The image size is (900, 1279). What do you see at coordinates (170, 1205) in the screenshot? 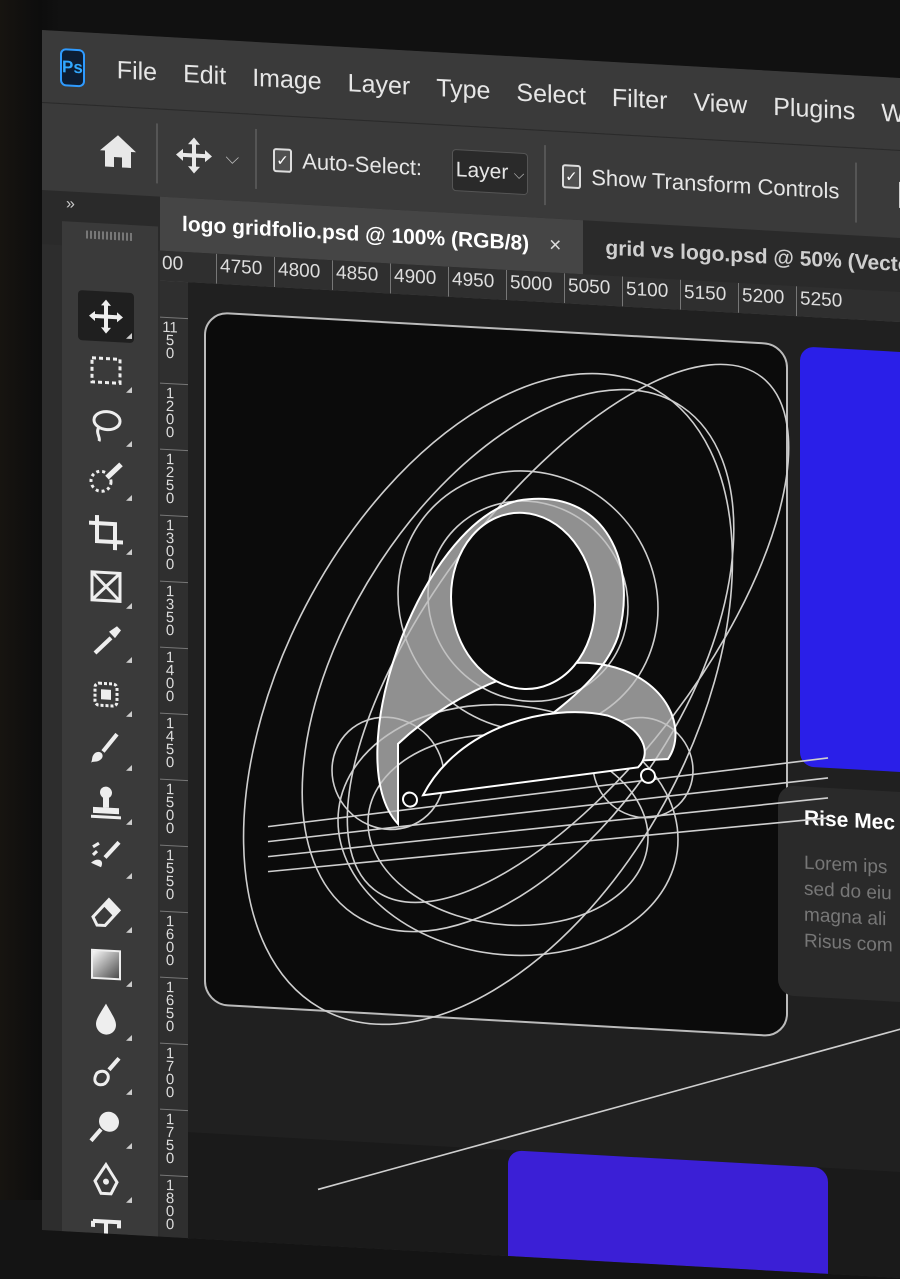
I see `ruler-label: 1800` at bounding box center [170, 1205].